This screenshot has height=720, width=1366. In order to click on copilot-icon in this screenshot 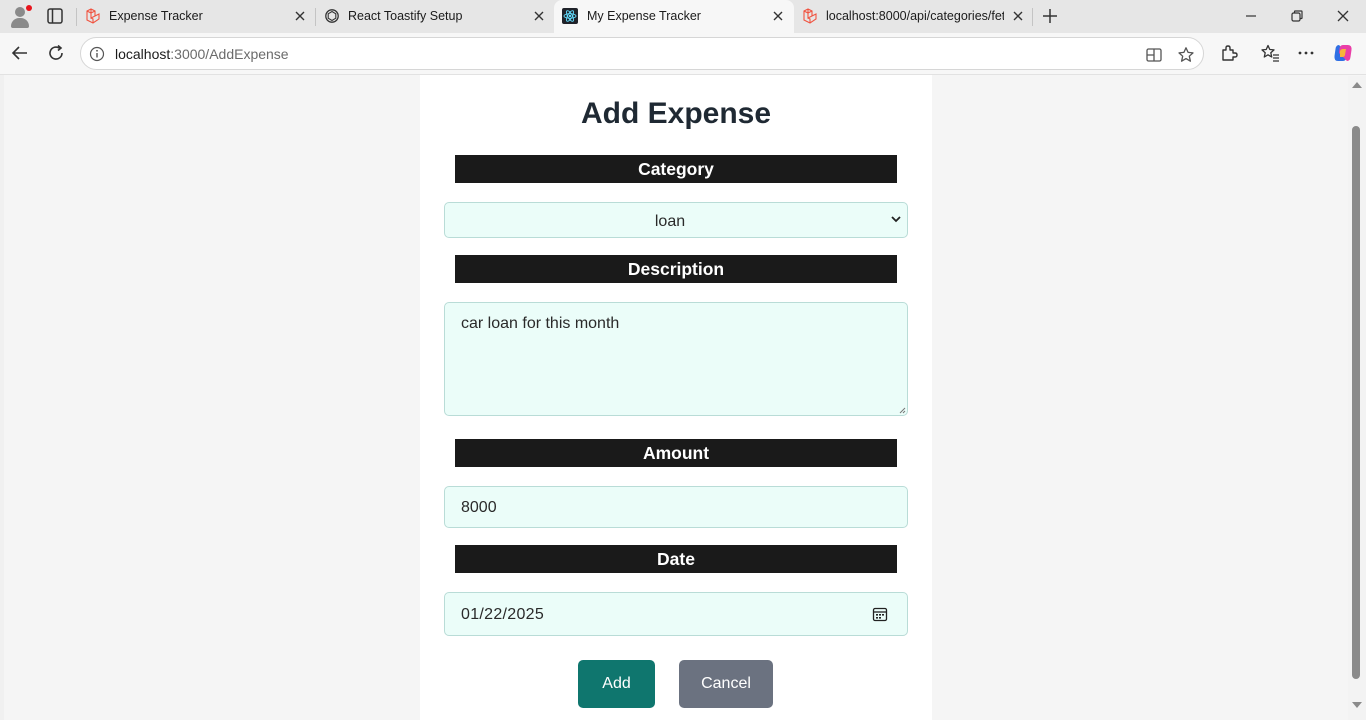, I will do `click(1343, 53)`.